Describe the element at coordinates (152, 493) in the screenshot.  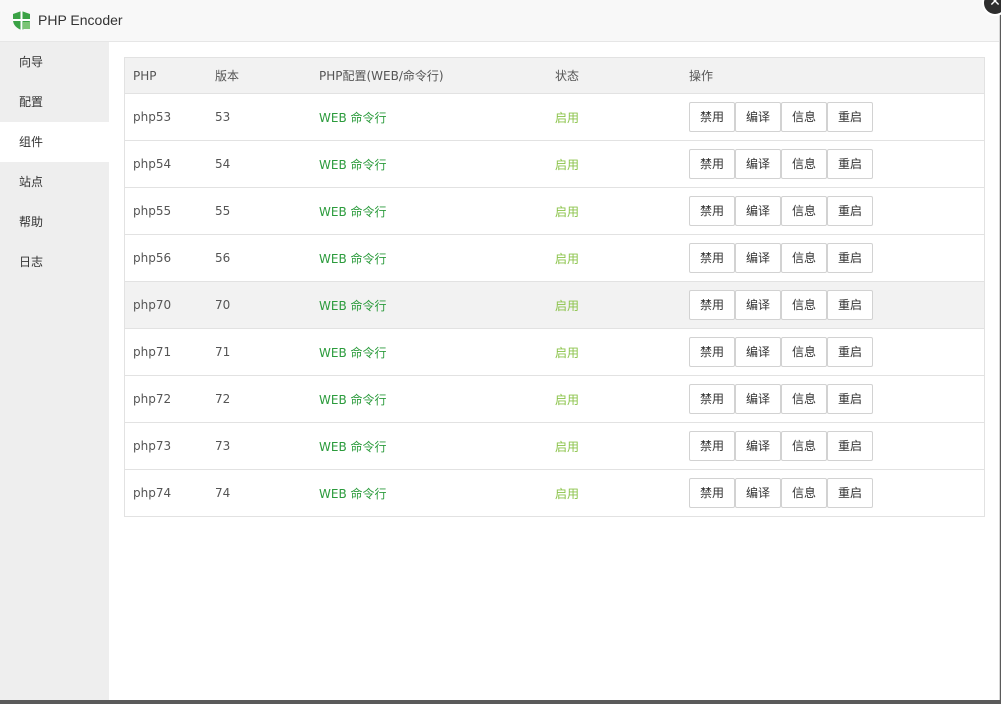
I see `php-name-cell: php74` at that location.